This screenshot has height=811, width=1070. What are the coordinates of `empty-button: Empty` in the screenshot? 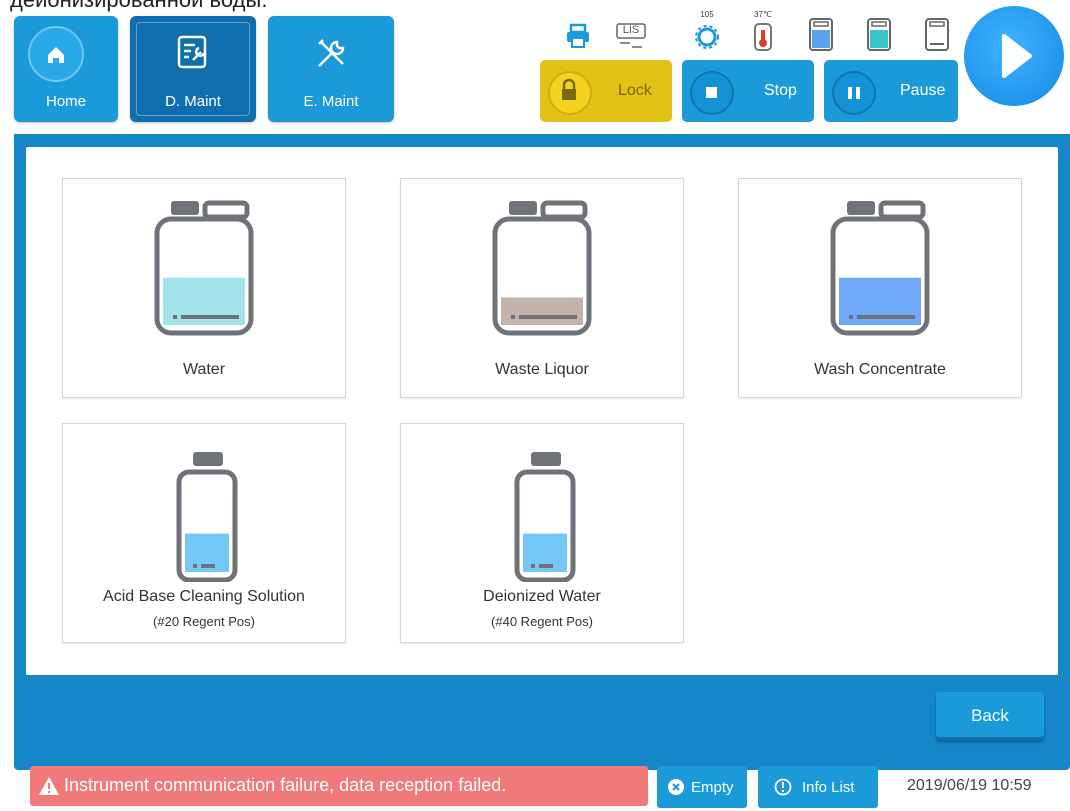 It's located at (702, 787).